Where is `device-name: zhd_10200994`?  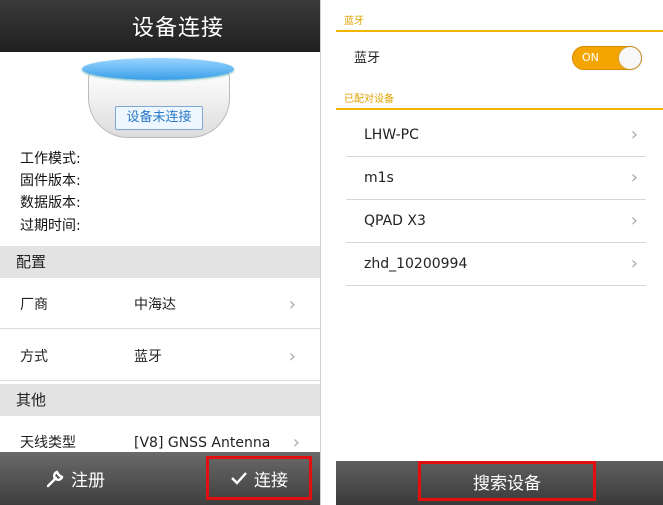 device-name: zhd_10200994 is located at coordinates (416, 264).